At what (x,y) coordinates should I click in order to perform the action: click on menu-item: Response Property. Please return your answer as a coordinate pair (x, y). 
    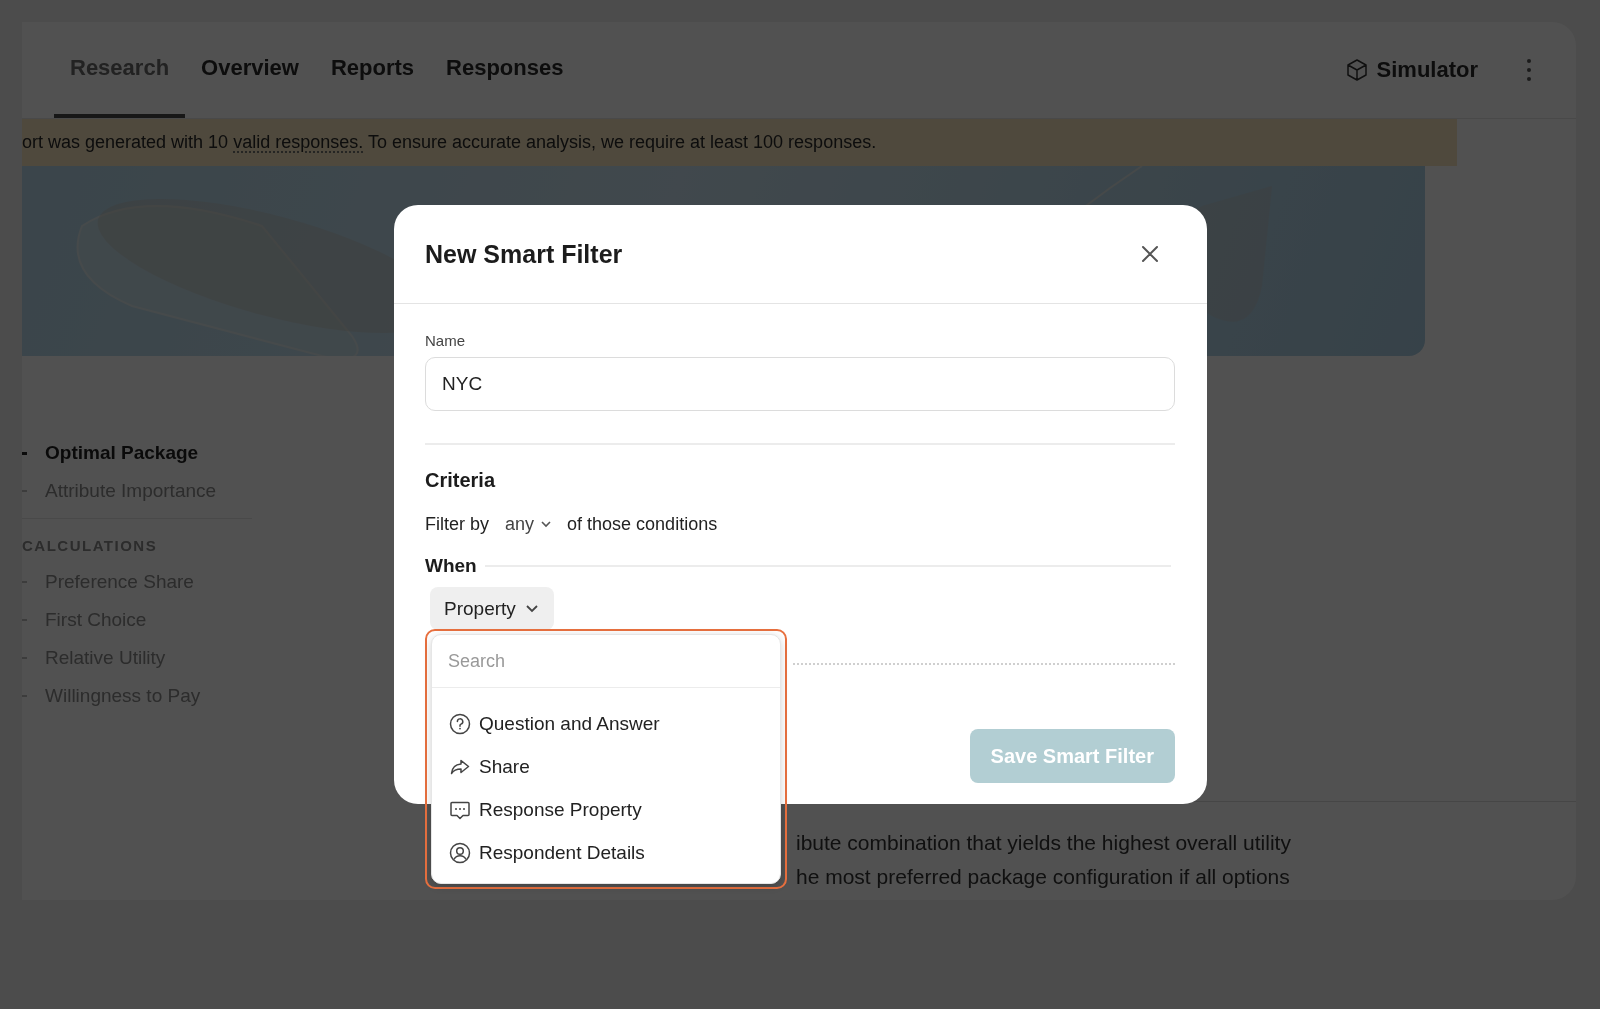
    Looking at the image, I should click on (606, 809).